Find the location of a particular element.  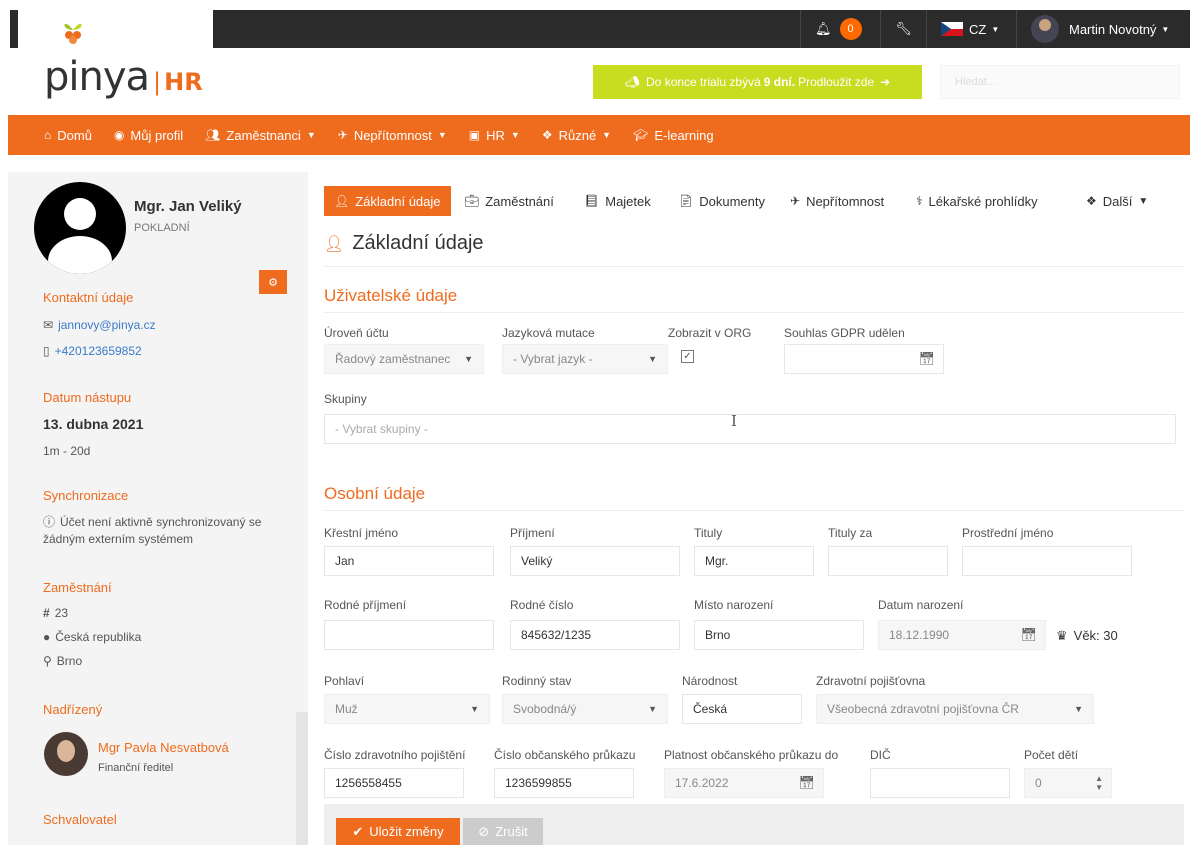

contact-email-row: ✉ jannovy@pinya.cz is located at coordinates (99, 325).